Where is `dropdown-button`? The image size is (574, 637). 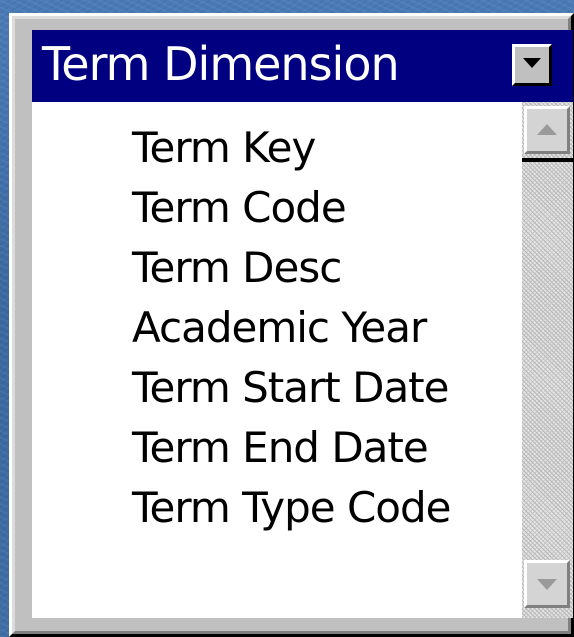
dropdown-button is located at coordinates (532, 65).